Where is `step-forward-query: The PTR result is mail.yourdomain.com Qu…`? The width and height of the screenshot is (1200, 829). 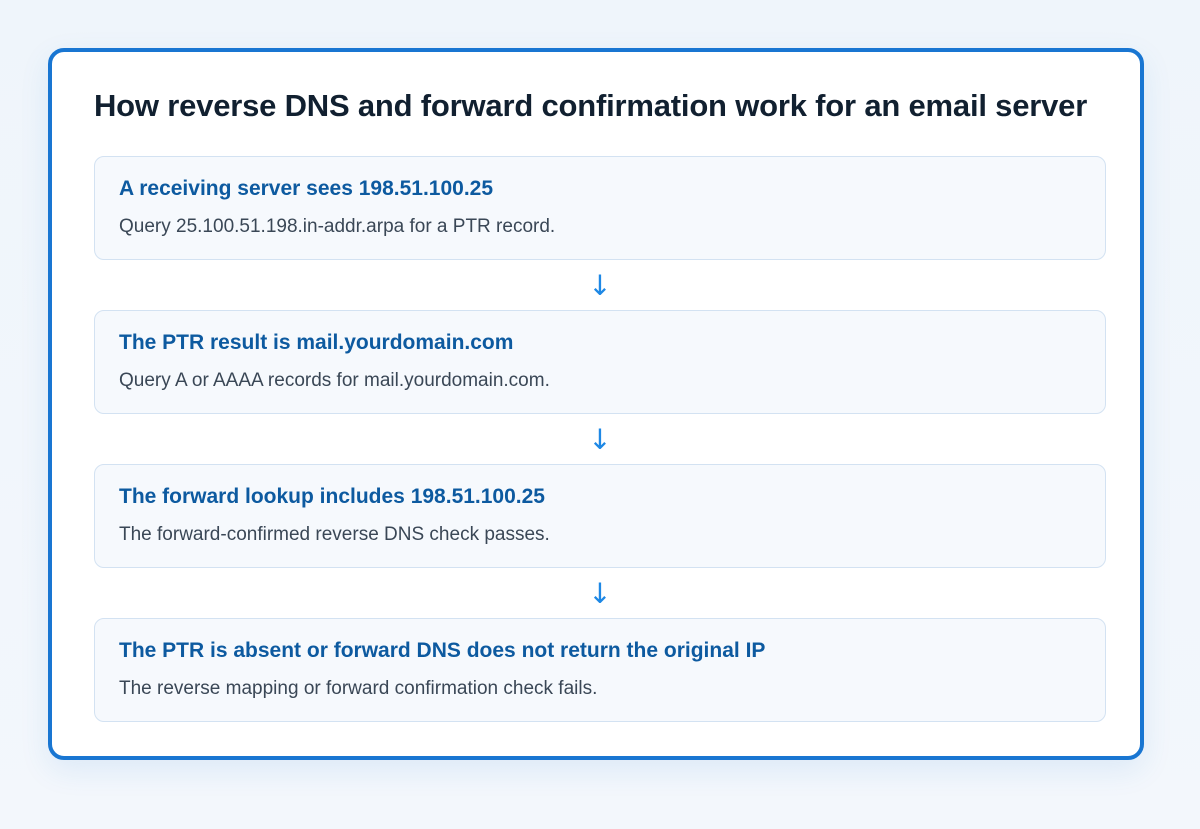 step-forward-query: The PTR result is mail.yourdomain.com Qu… is located at coordinates (600, 362).